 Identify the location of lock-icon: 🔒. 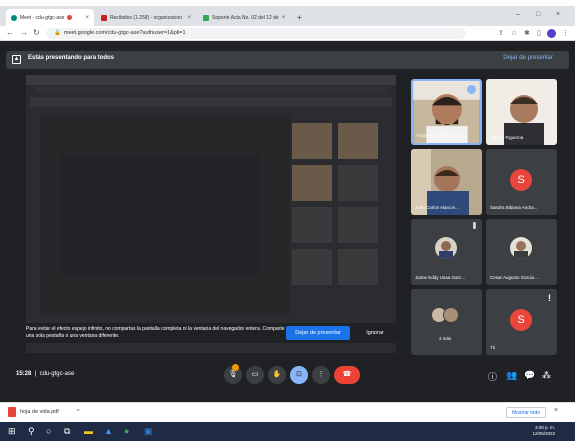
(57, 33).